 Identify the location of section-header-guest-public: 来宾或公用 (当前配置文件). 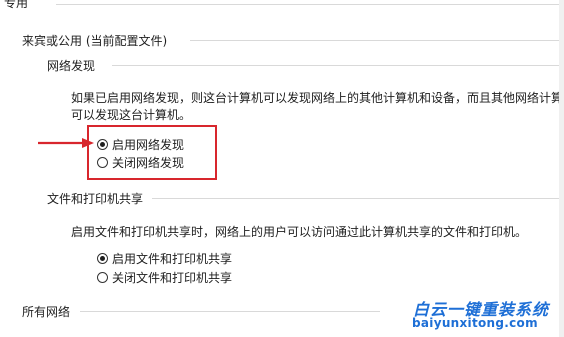
(95, 41).